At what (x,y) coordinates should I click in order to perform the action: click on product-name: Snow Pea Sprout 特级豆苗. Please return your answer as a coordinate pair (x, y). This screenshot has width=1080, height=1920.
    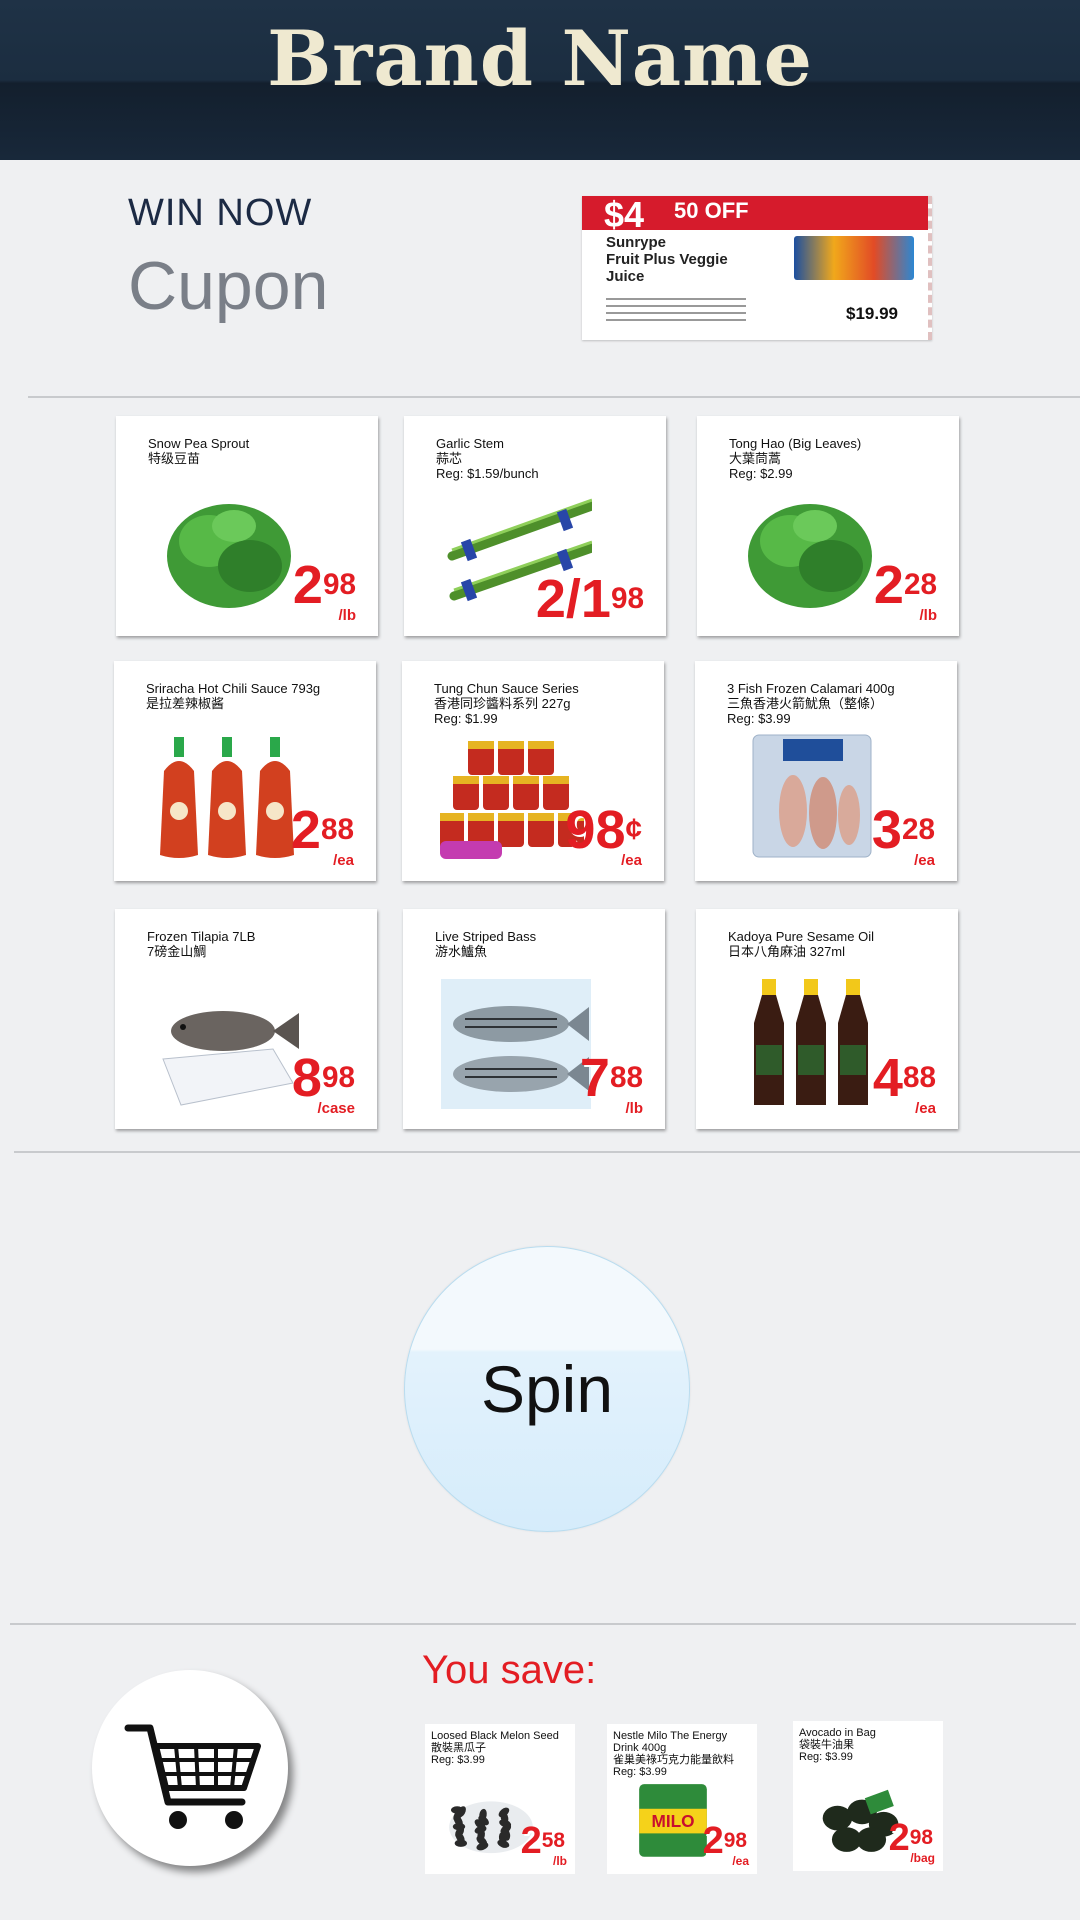
    Looking at the image, I should click on (199, 451).